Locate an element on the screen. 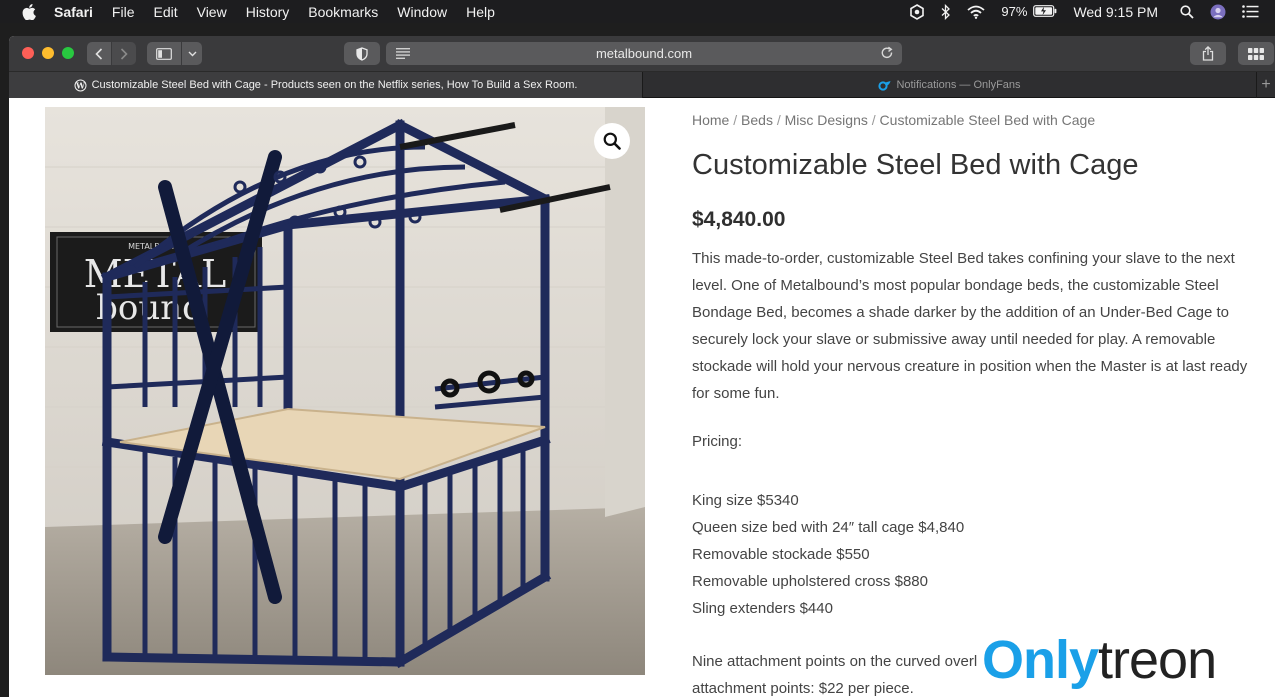 This screenshot has height=697, width=1275. menu-view: View is located at coordinates (212, 12).